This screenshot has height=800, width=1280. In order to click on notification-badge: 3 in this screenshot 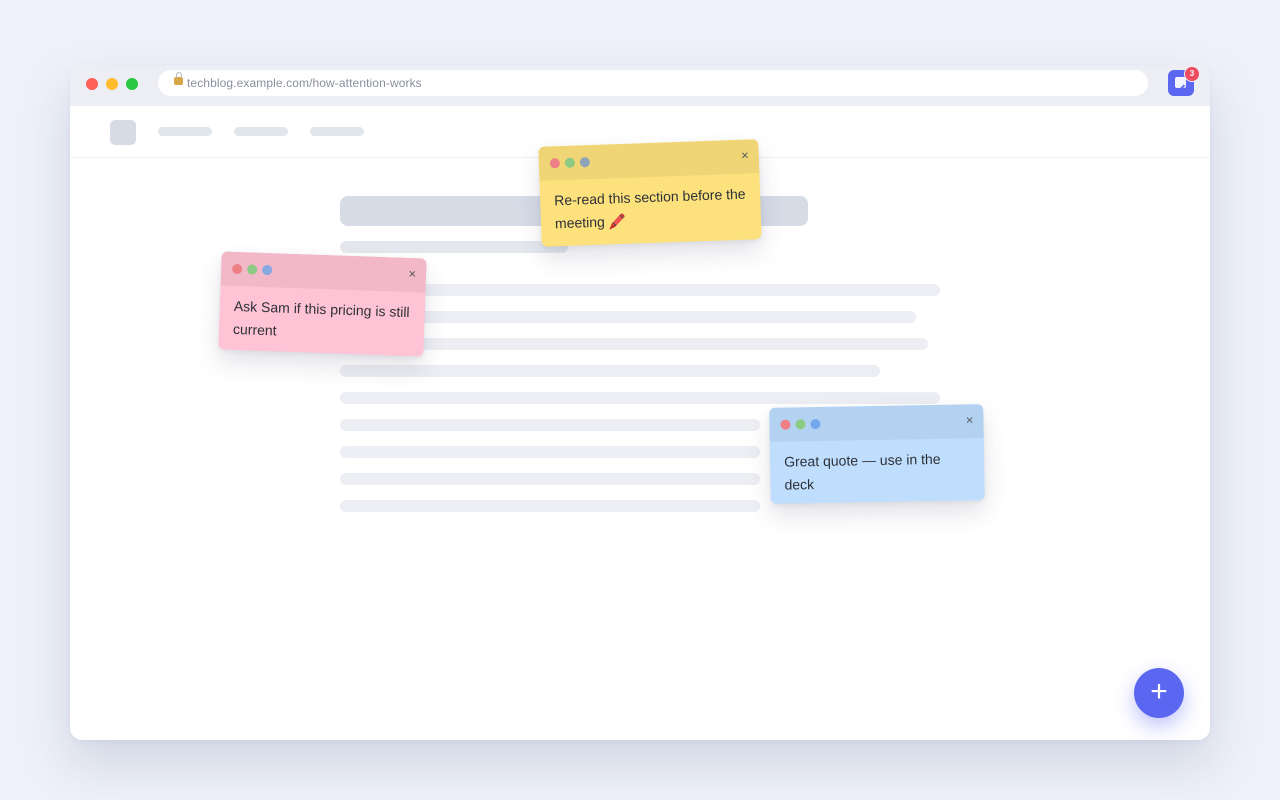, I will do `click(1192, 74)`.